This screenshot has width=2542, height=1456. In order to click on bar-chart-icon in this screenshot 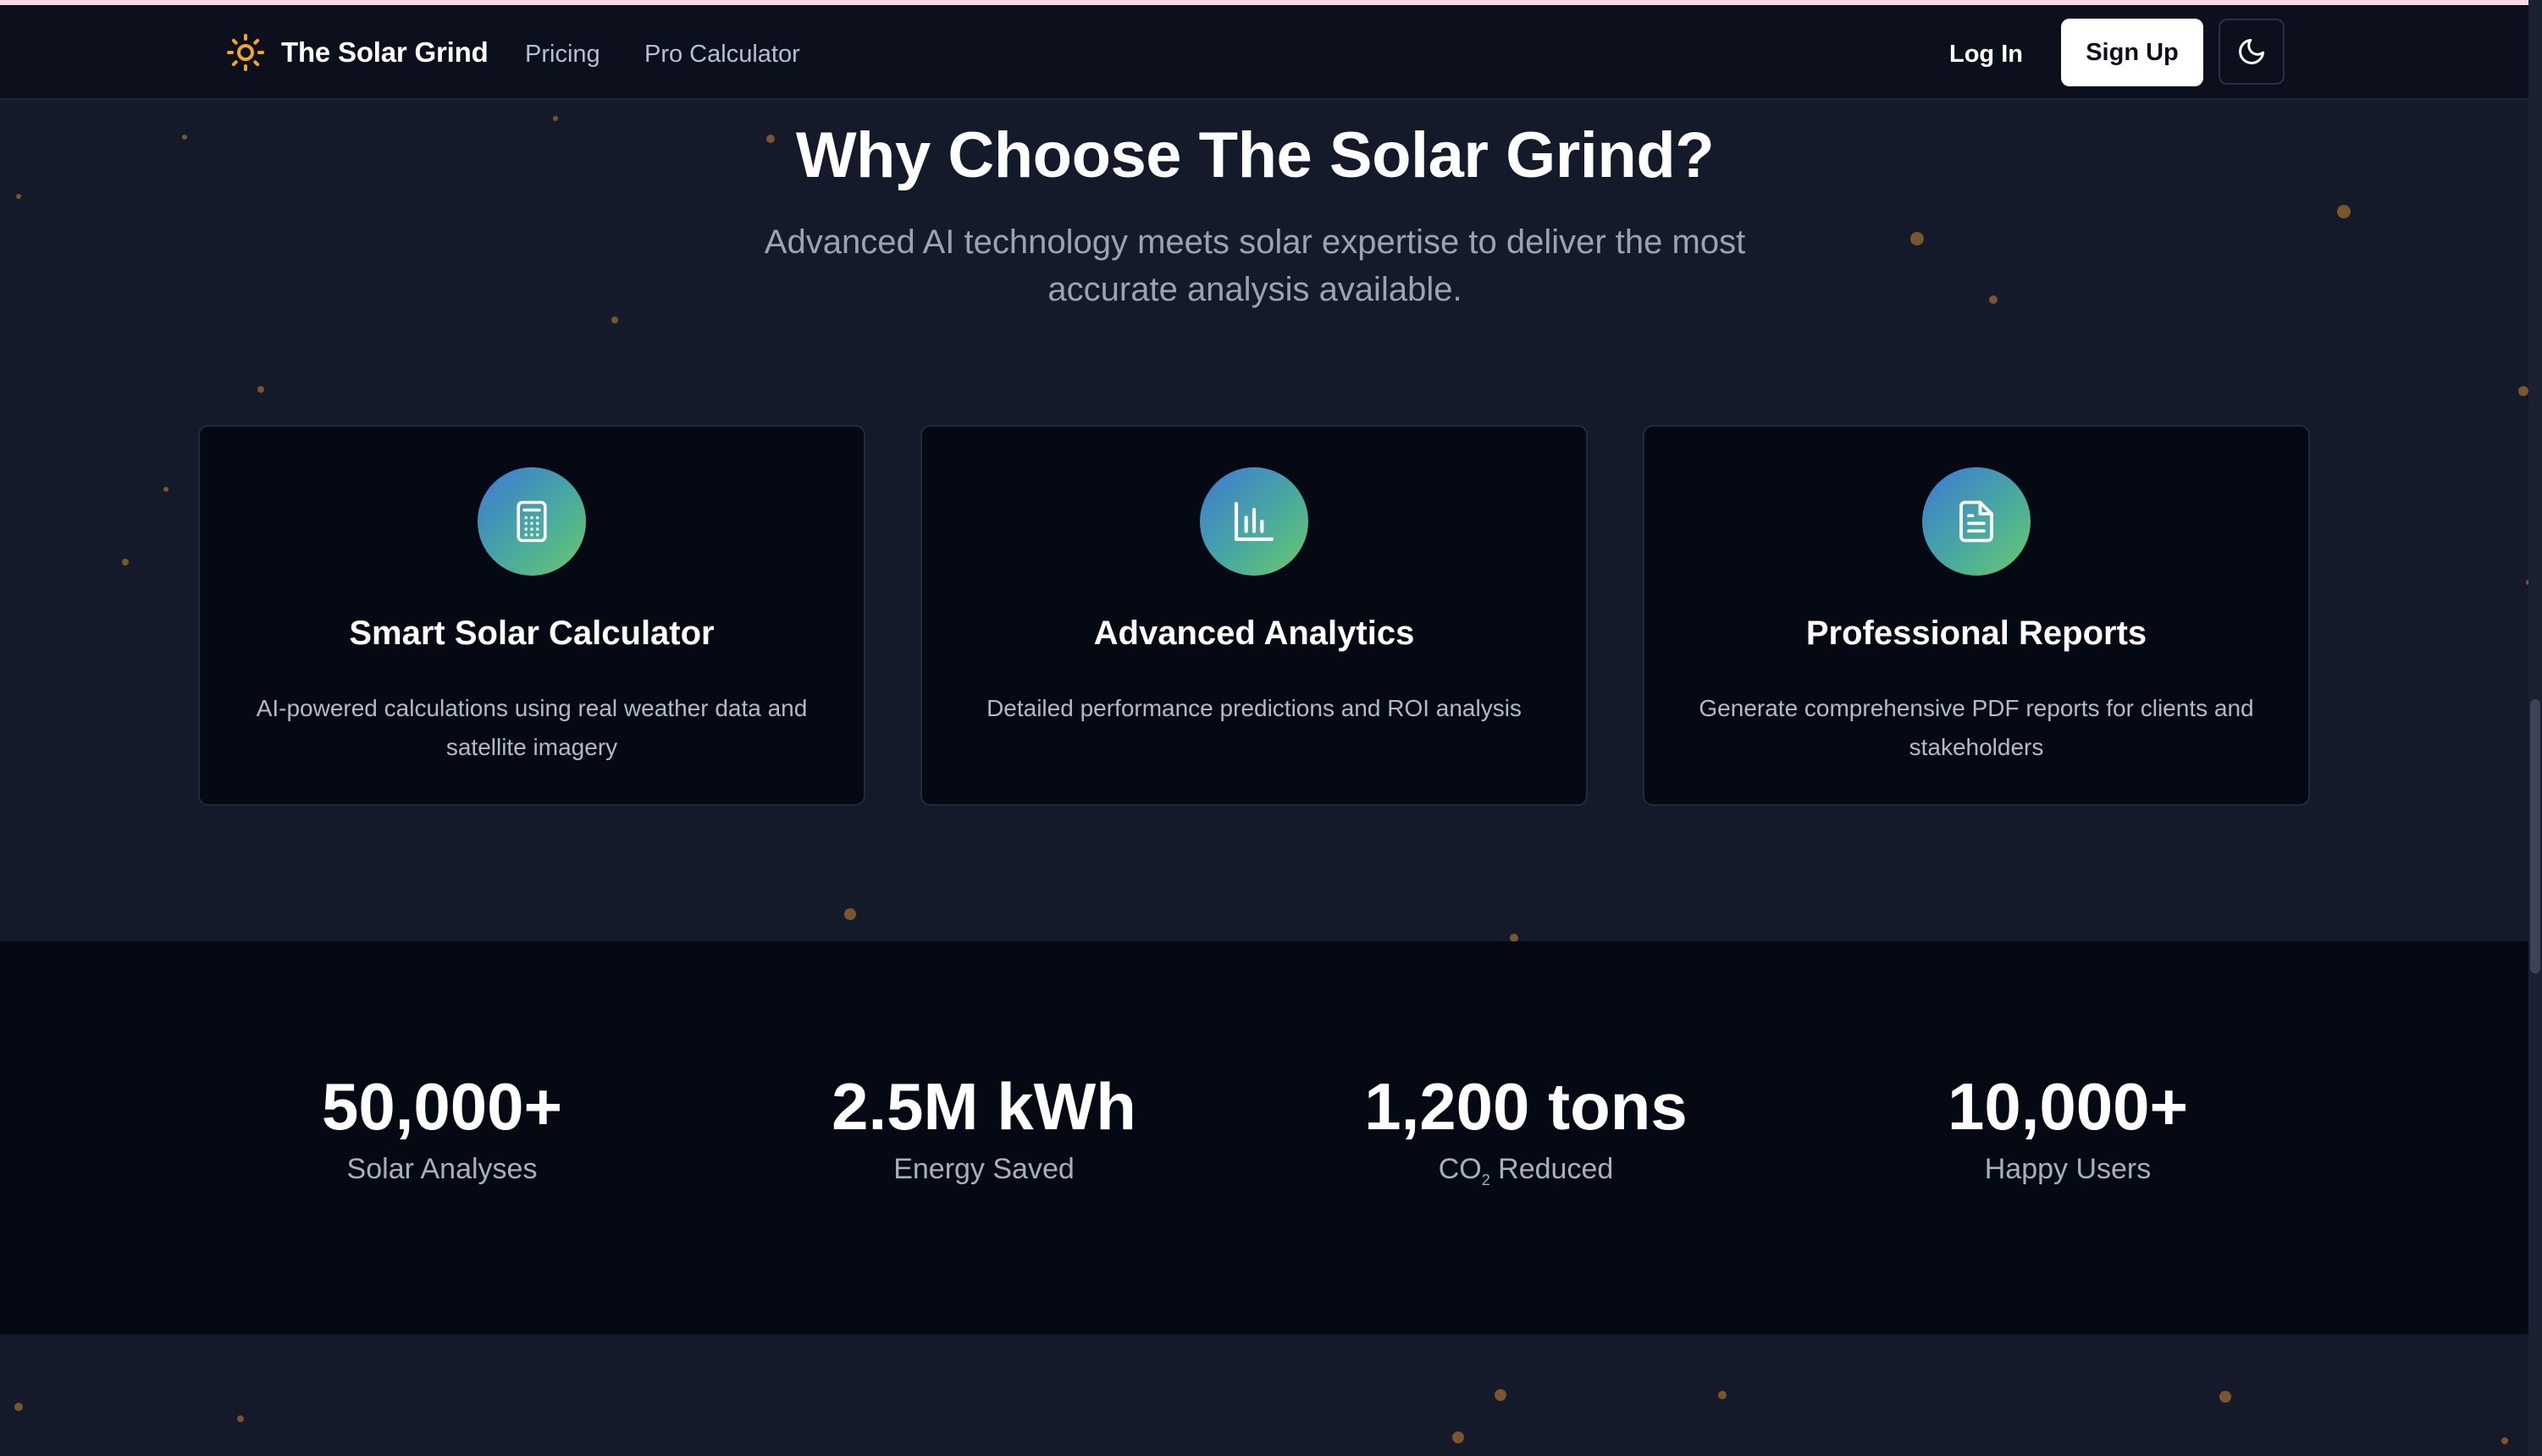, I will do `click(1254, 521)`.